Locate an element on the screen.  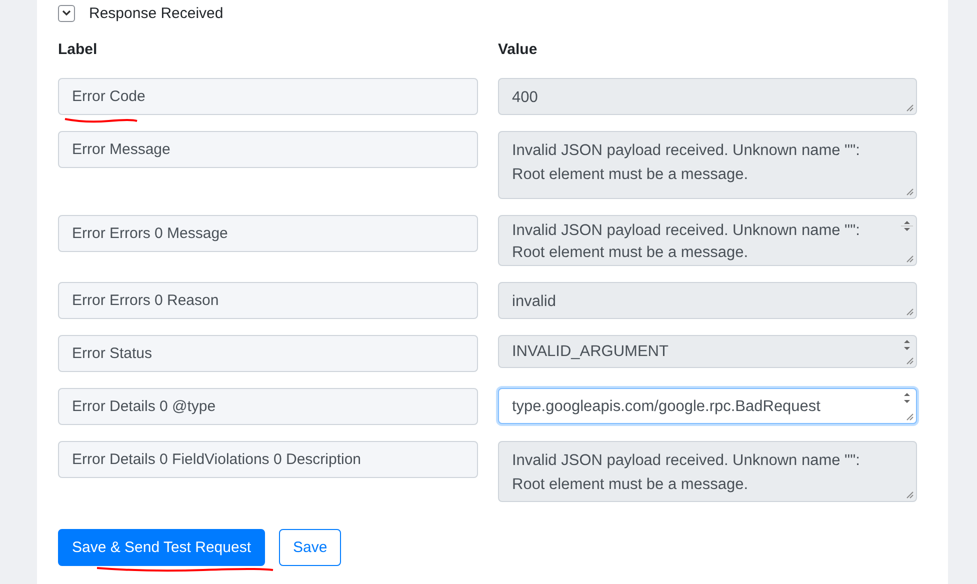
chevron-icon is located at coordinates (66, 13).